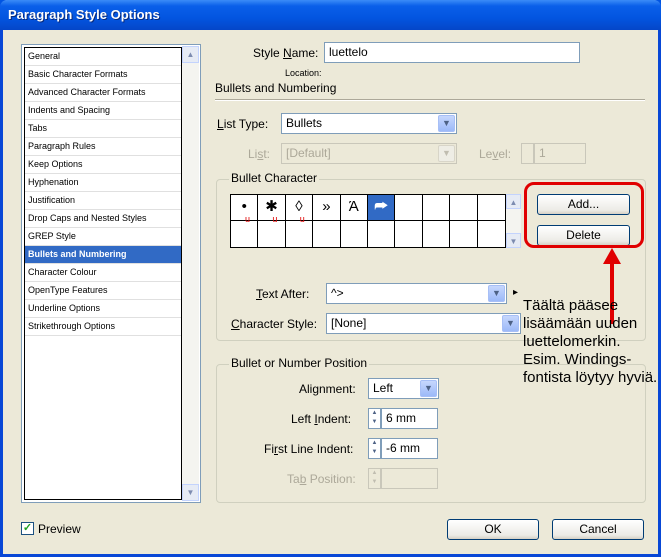 This screenshot has width=661, height=557. What do you see at coordinates (527, 153) in the screenshot?
I see `level-stepper` at bounding box center [527, 153].